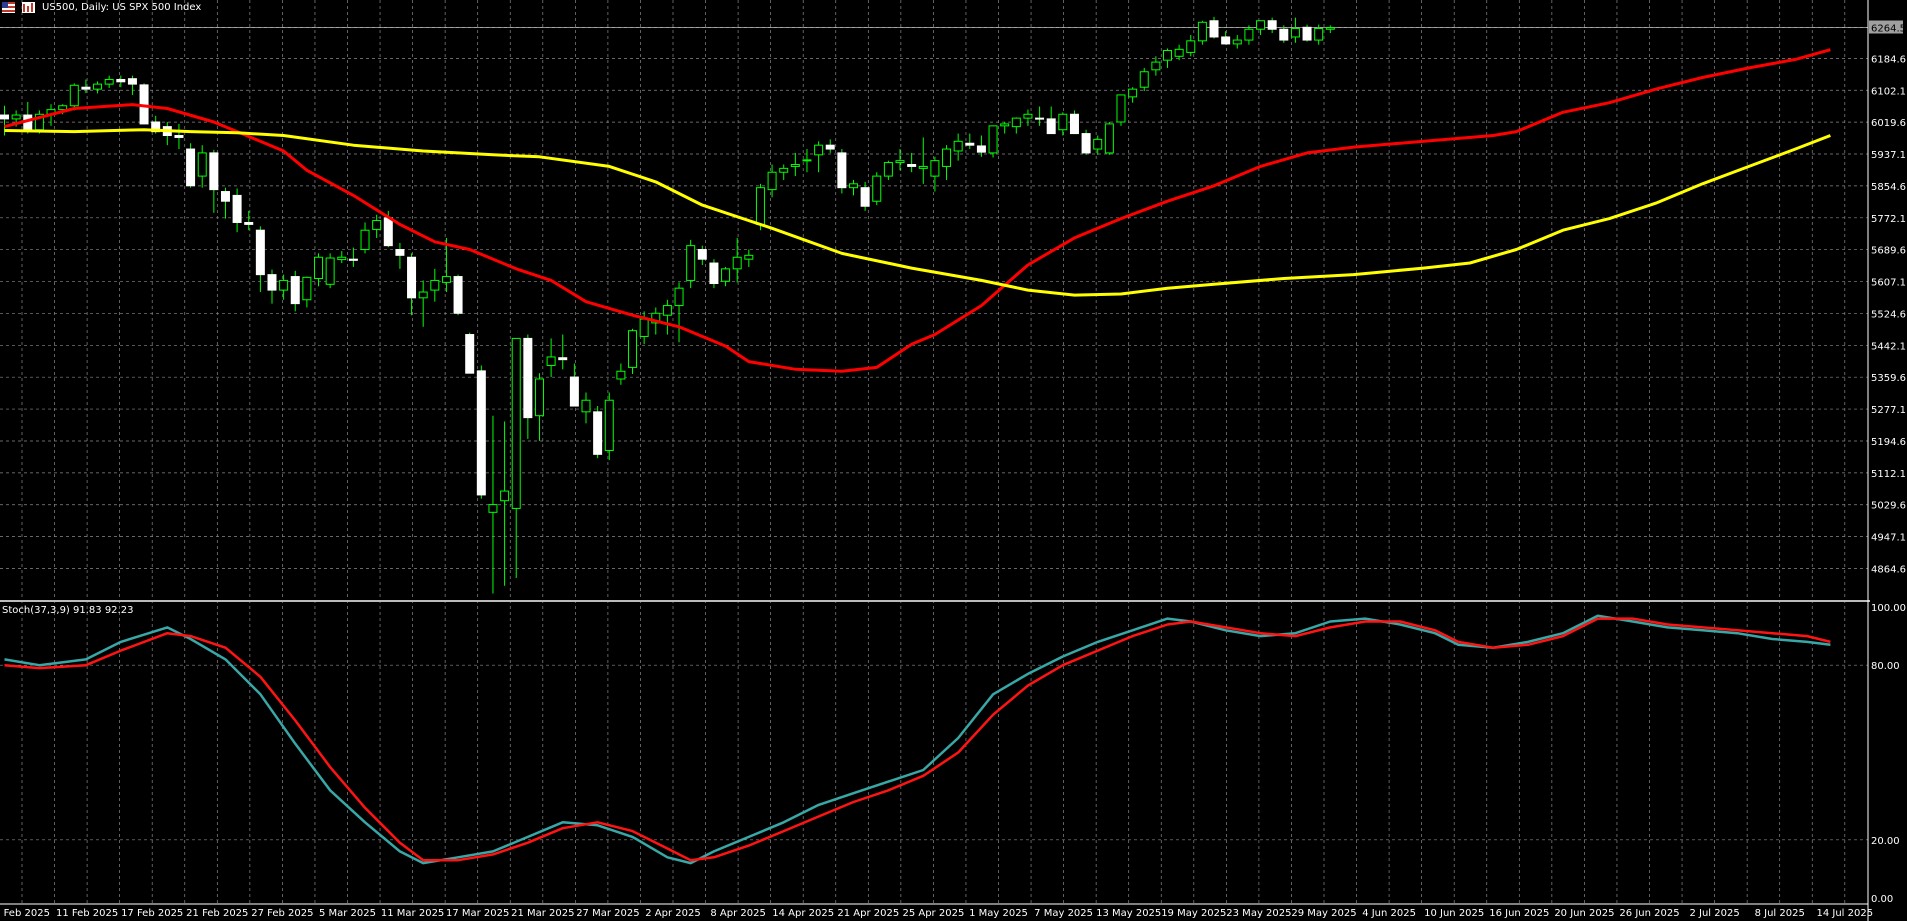  What do you see at coordinates (1888, 538) in the screenshot?
I see `price-tick-label: 4947.1` at bounding box center [1888, 538].